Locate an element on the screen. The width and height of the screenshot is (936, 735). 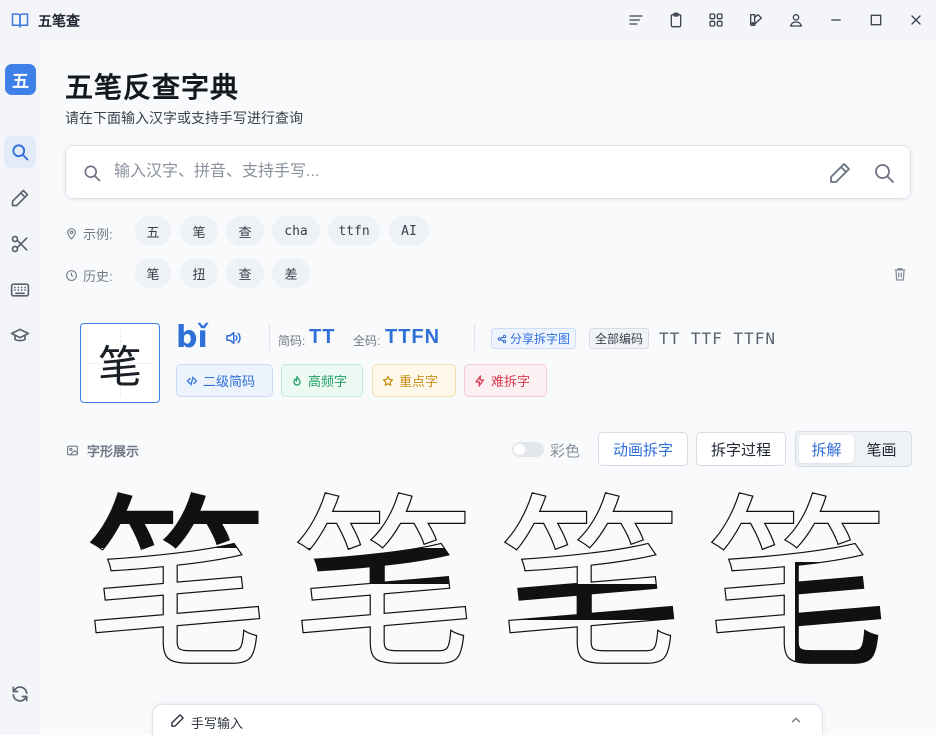
close-button is located at coordinates (916, 20).